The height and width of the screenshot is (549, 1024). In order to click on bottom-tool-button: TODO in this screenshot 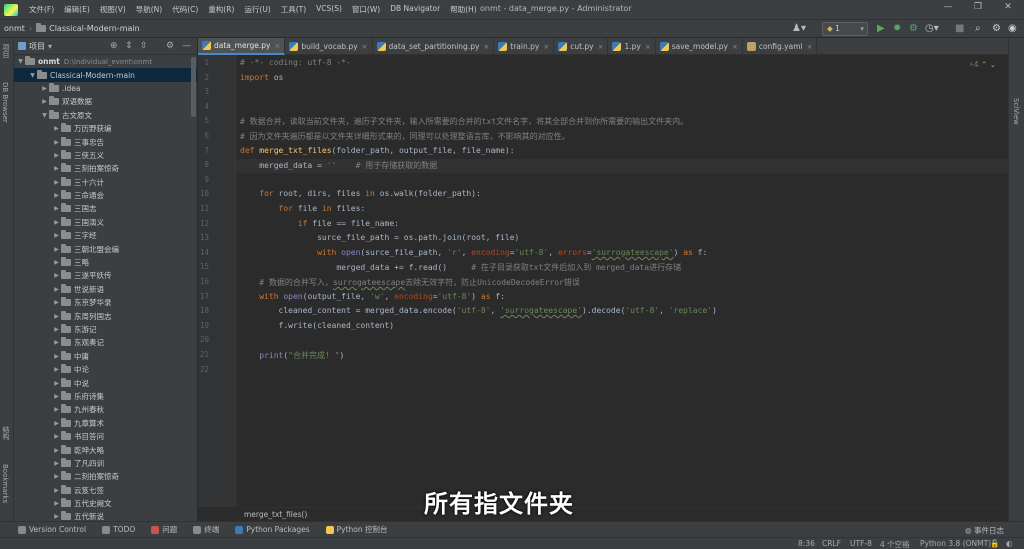, I will do `click(118, 529)`.